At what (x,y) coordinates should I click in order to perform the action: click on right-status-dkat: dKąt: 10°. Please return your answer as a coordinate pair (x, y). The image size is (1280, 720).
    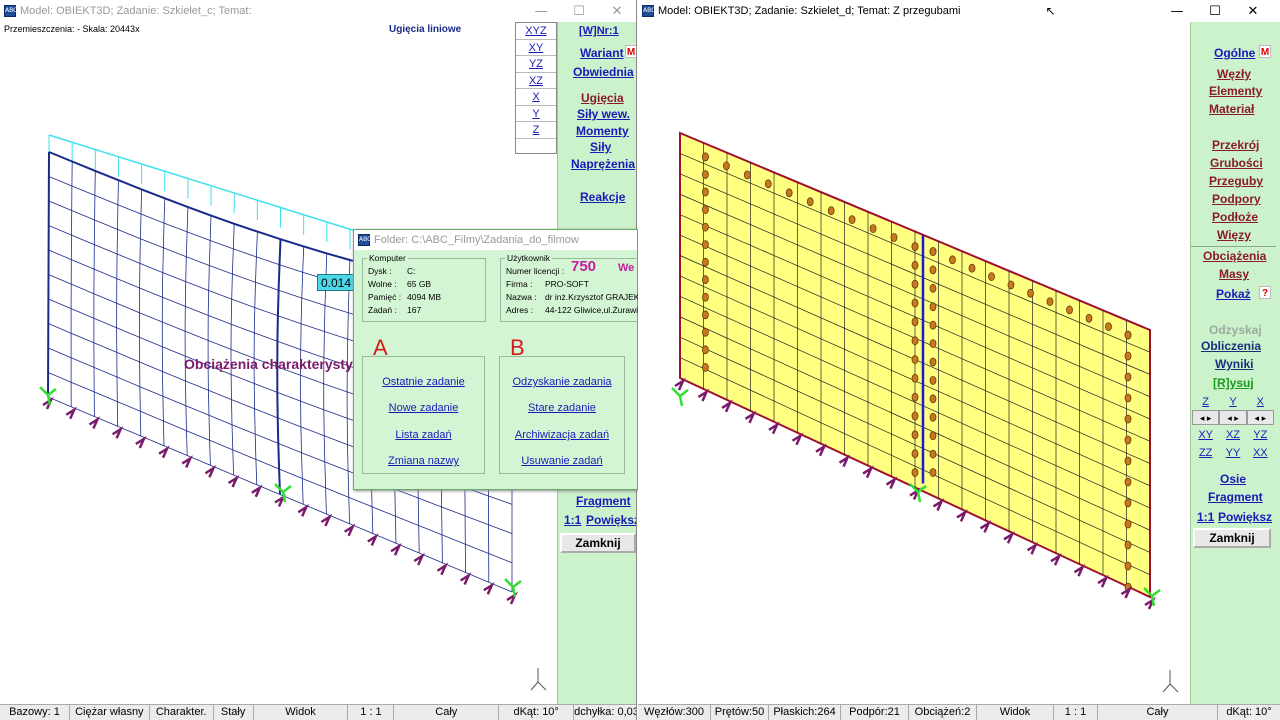
    Looking at the image, I should click on (1249, 712).